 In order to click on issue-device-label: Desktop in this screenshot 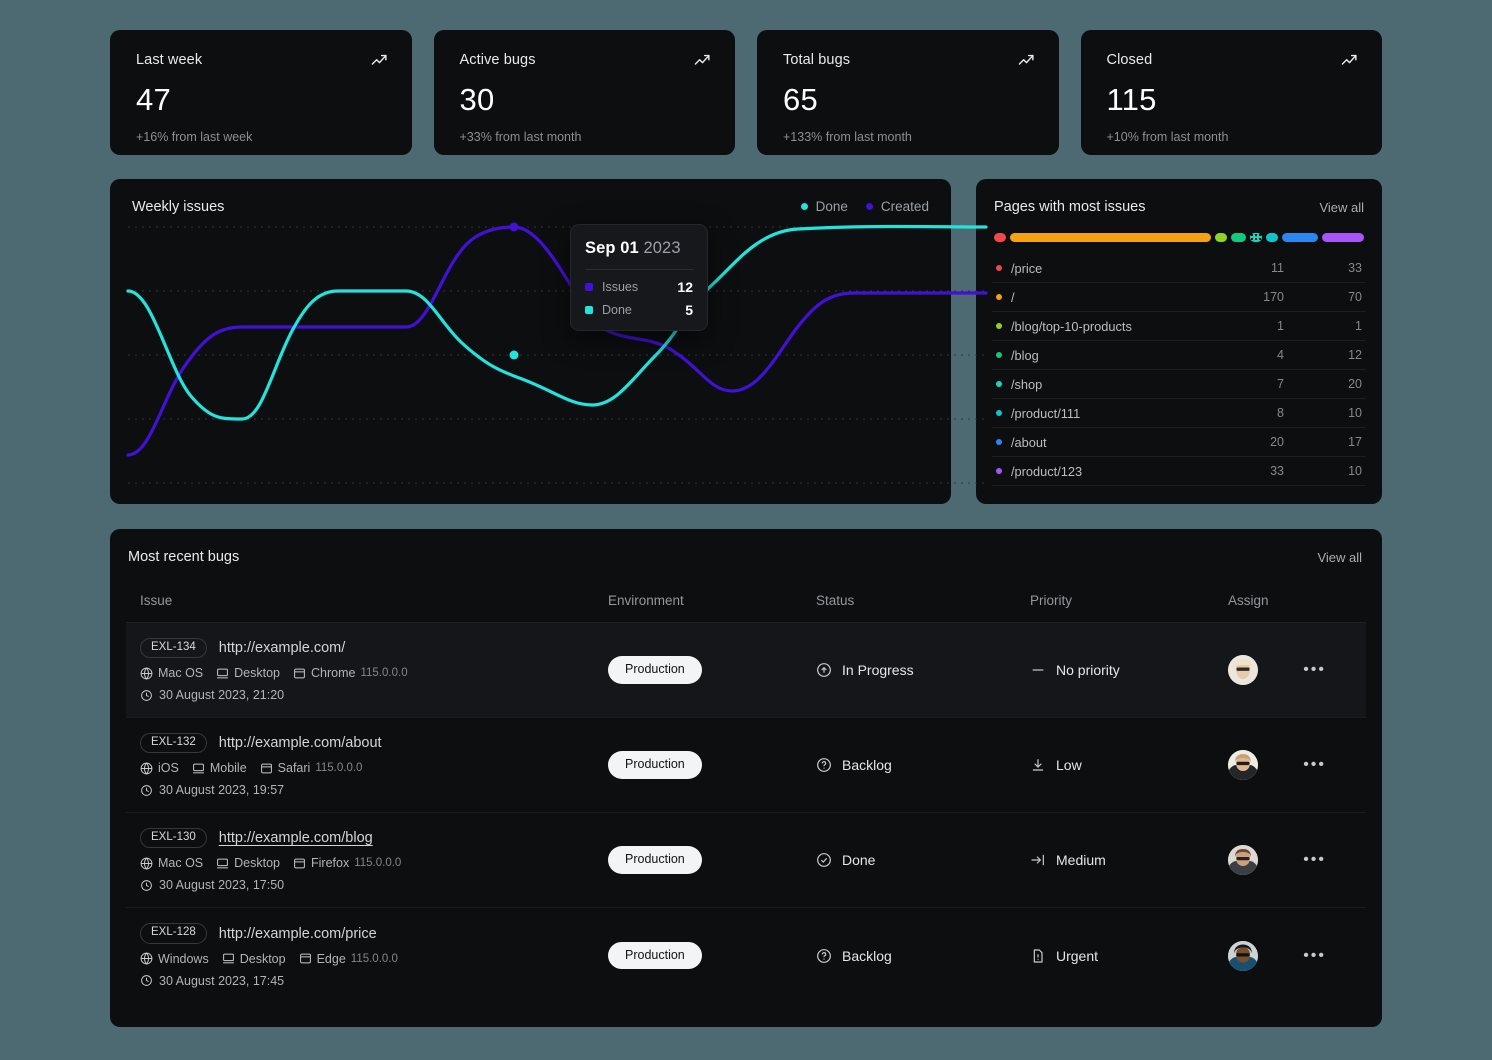, I will do `click(257, 863)`.